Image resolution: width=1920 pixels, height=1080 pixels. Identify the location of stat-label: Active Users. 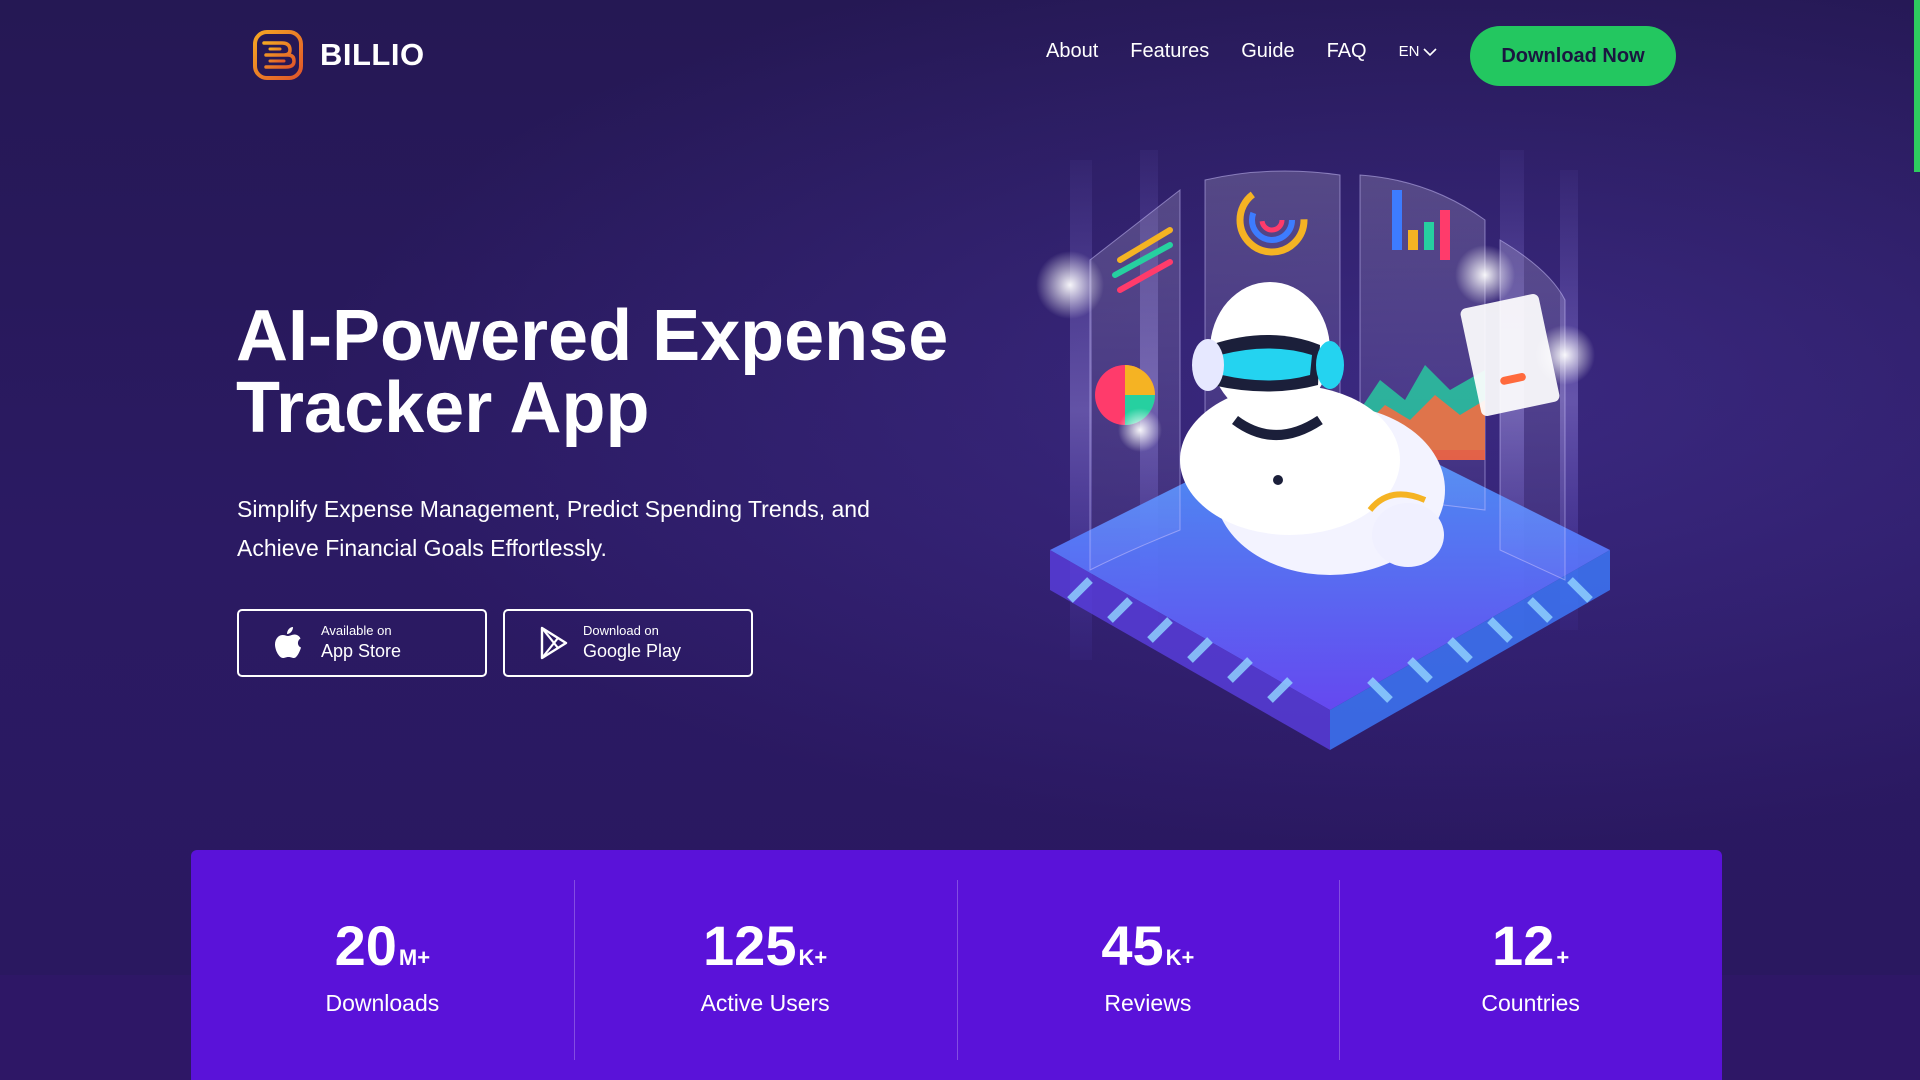
(765, 1003).